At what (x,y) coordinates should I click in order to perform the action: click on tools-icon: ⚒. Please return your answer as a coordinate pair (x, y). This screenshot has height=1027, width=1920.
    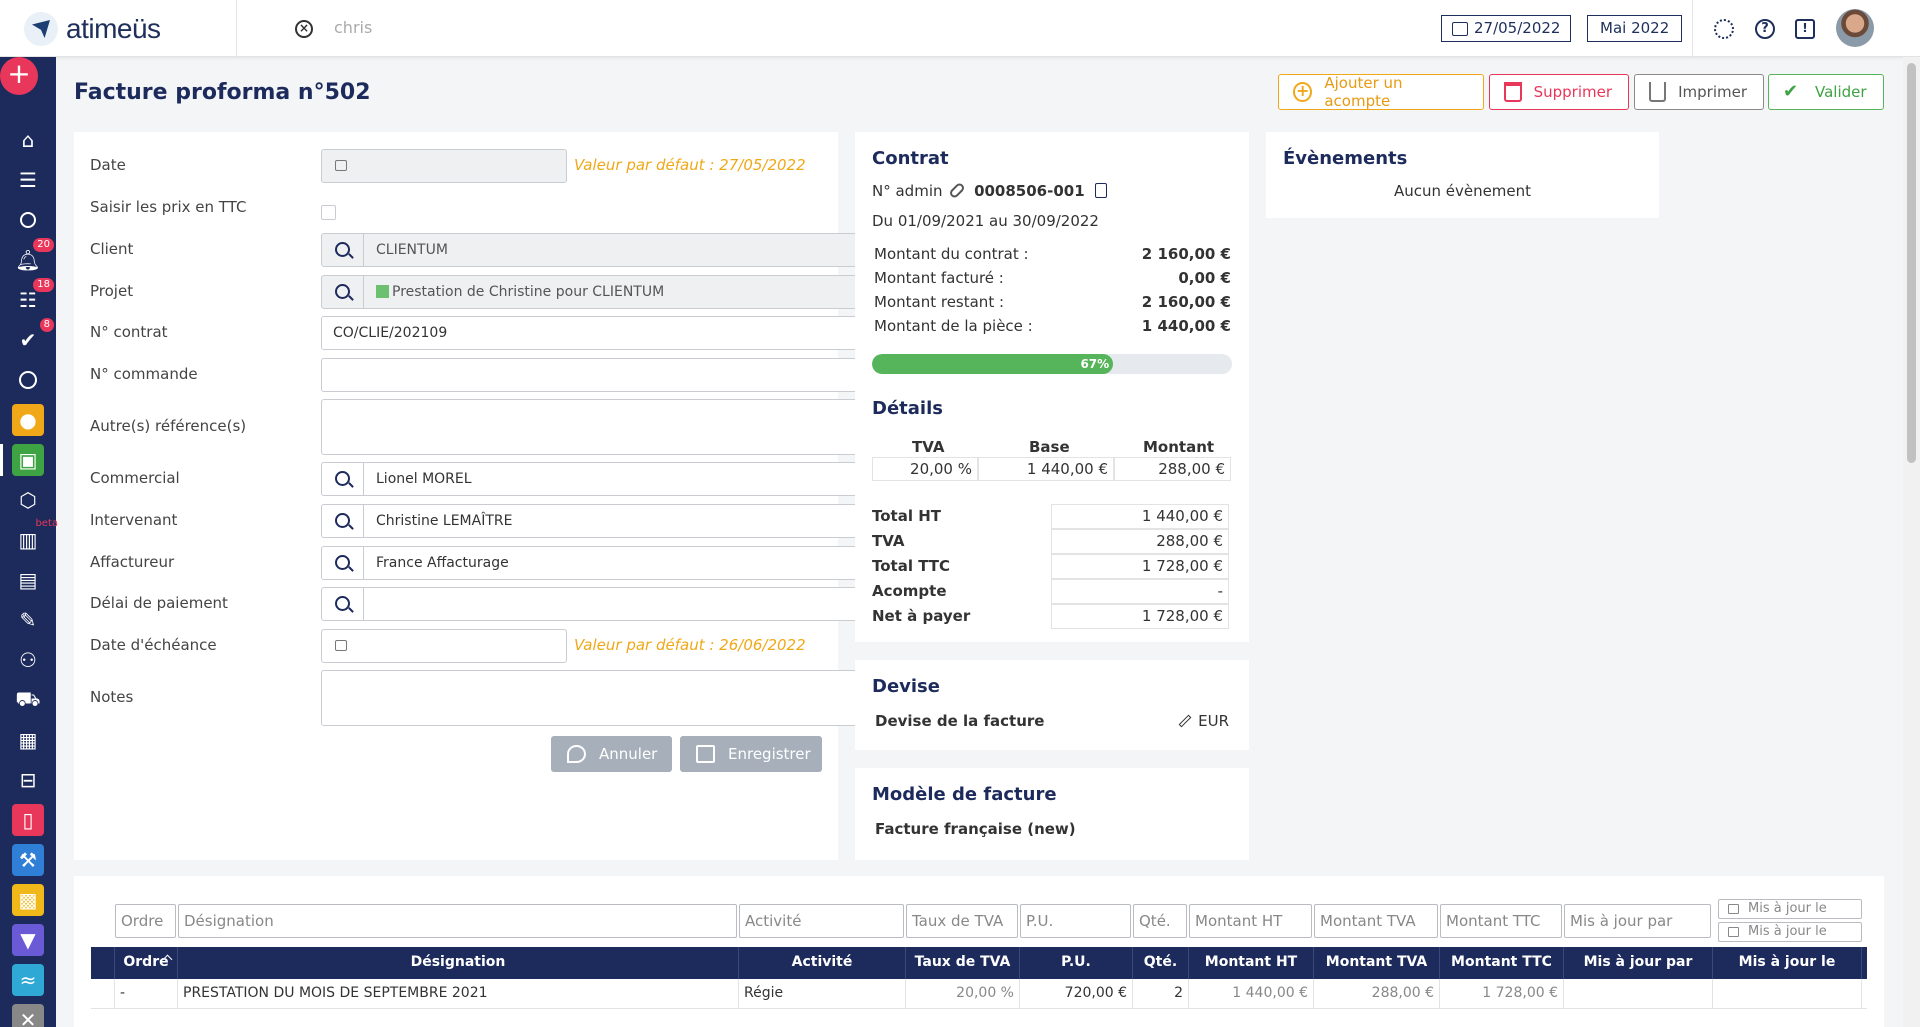
    Looking at the image, I should click on (28, 860).